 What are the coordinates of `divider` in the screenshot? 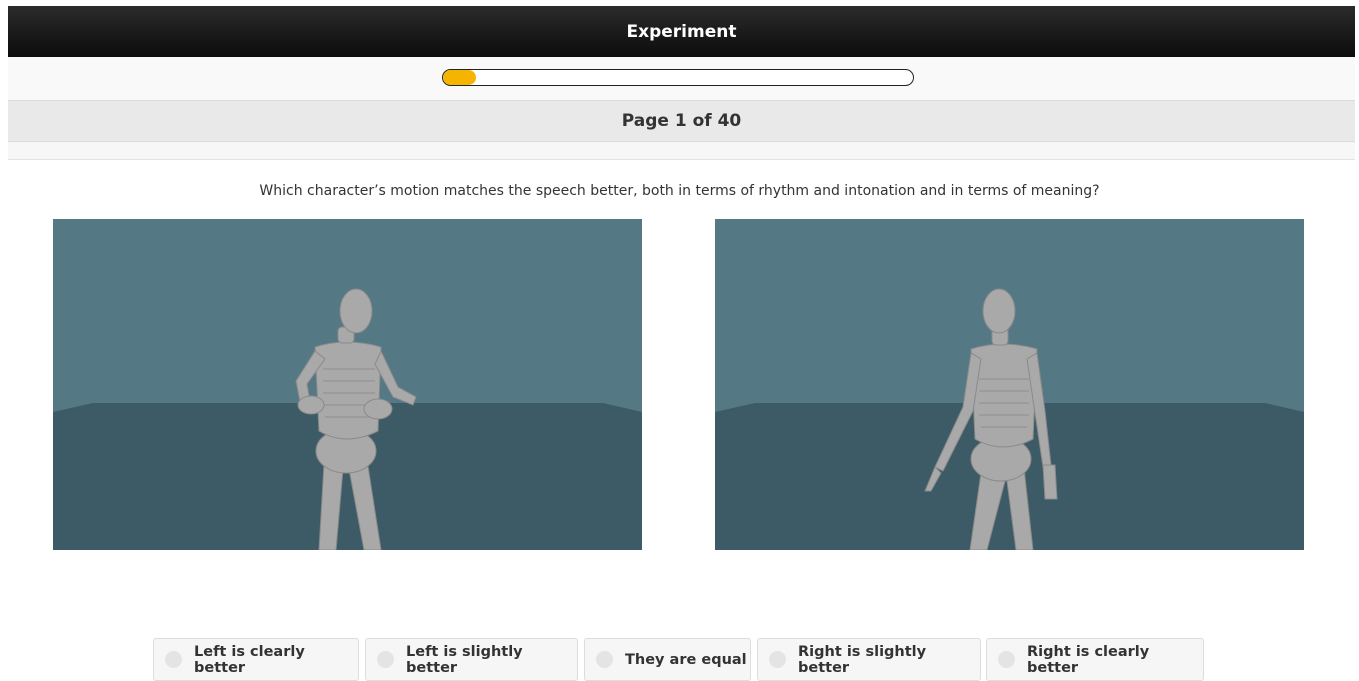 It's located at (681, 151).